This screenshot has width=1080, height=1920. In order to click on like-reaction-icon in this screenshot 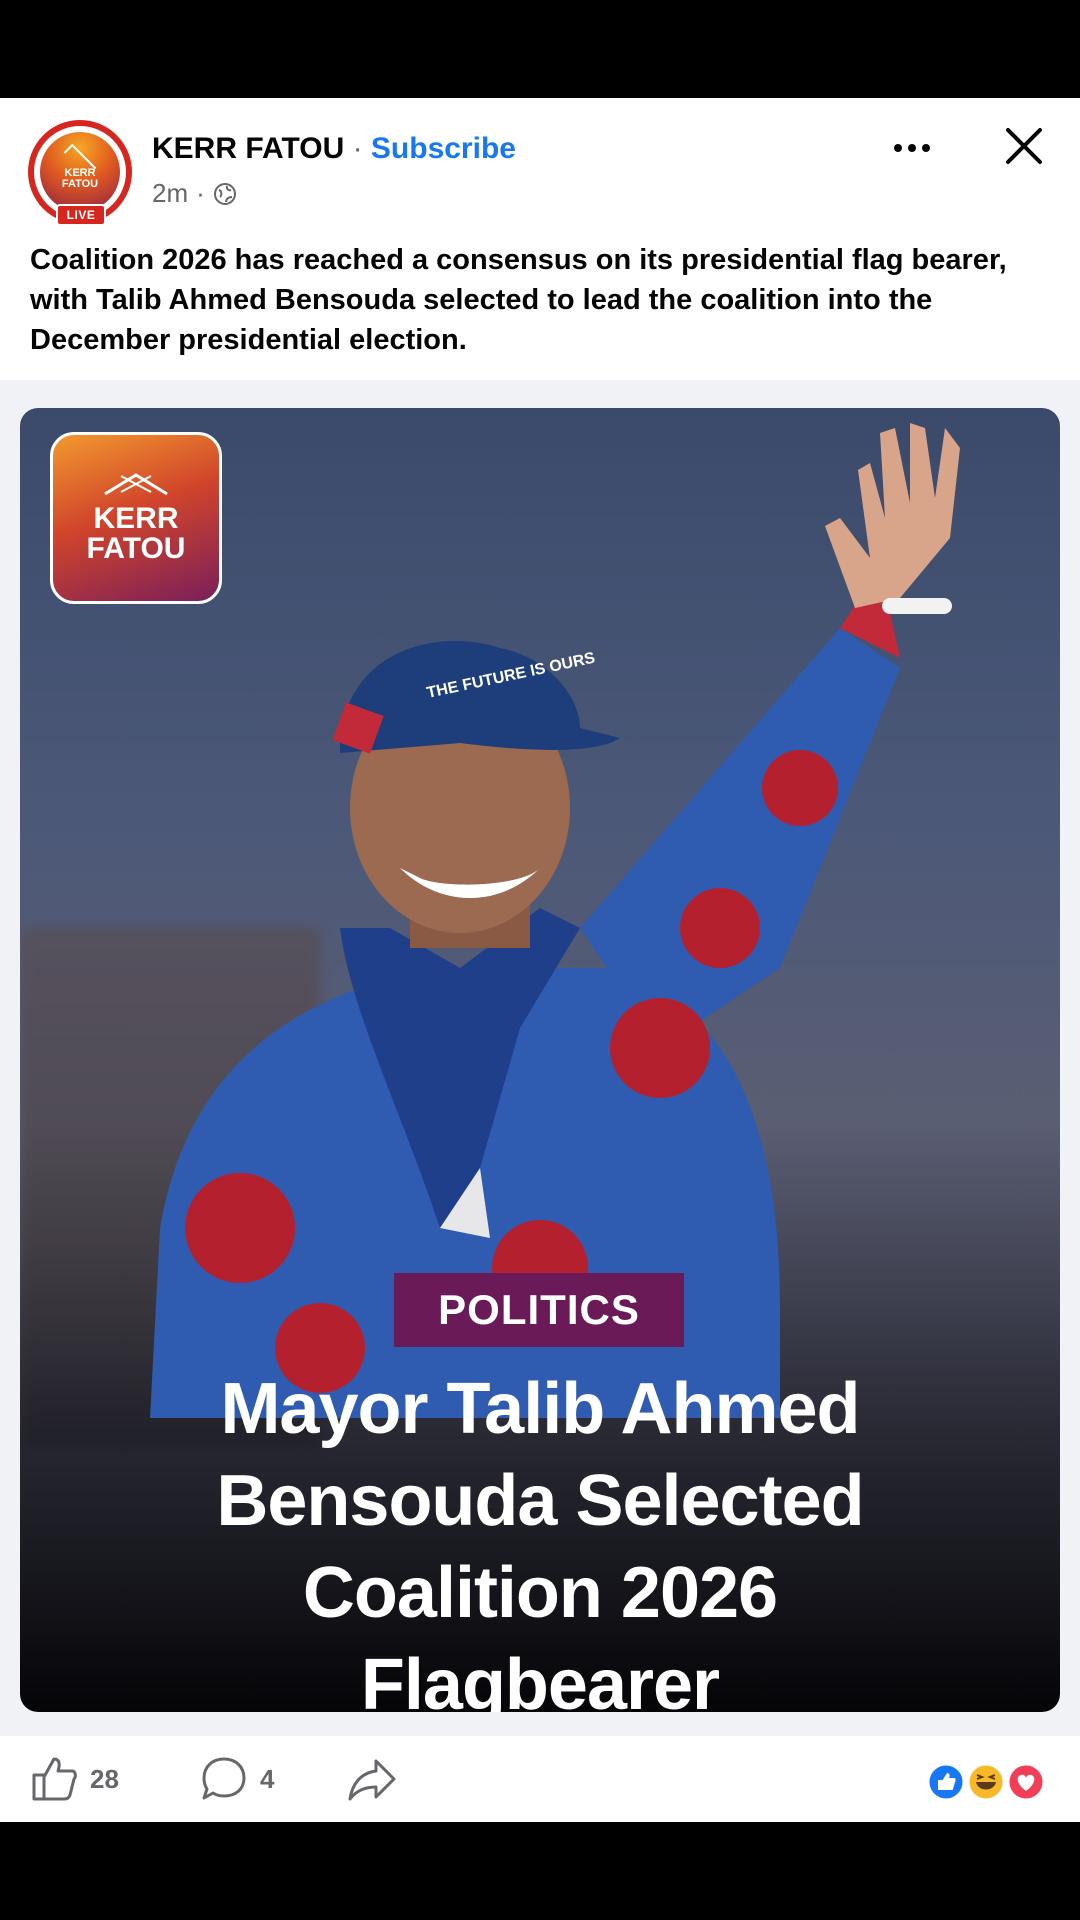, I will do `click(946, 1782)`.